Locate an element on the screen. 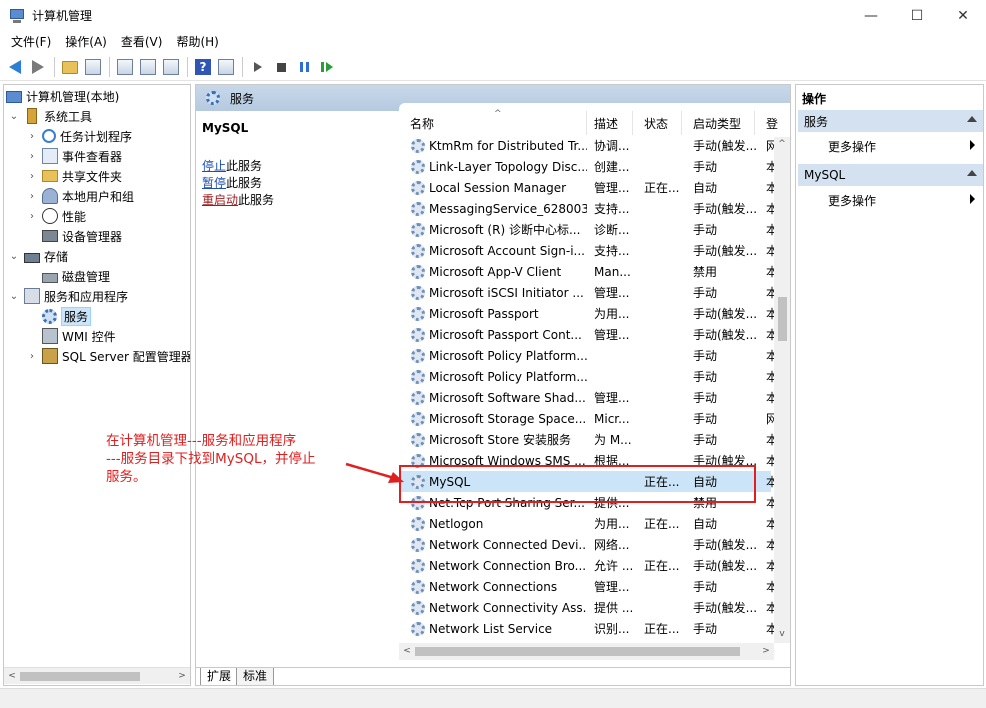  action-pane-button is located at coordinates (226, 67).